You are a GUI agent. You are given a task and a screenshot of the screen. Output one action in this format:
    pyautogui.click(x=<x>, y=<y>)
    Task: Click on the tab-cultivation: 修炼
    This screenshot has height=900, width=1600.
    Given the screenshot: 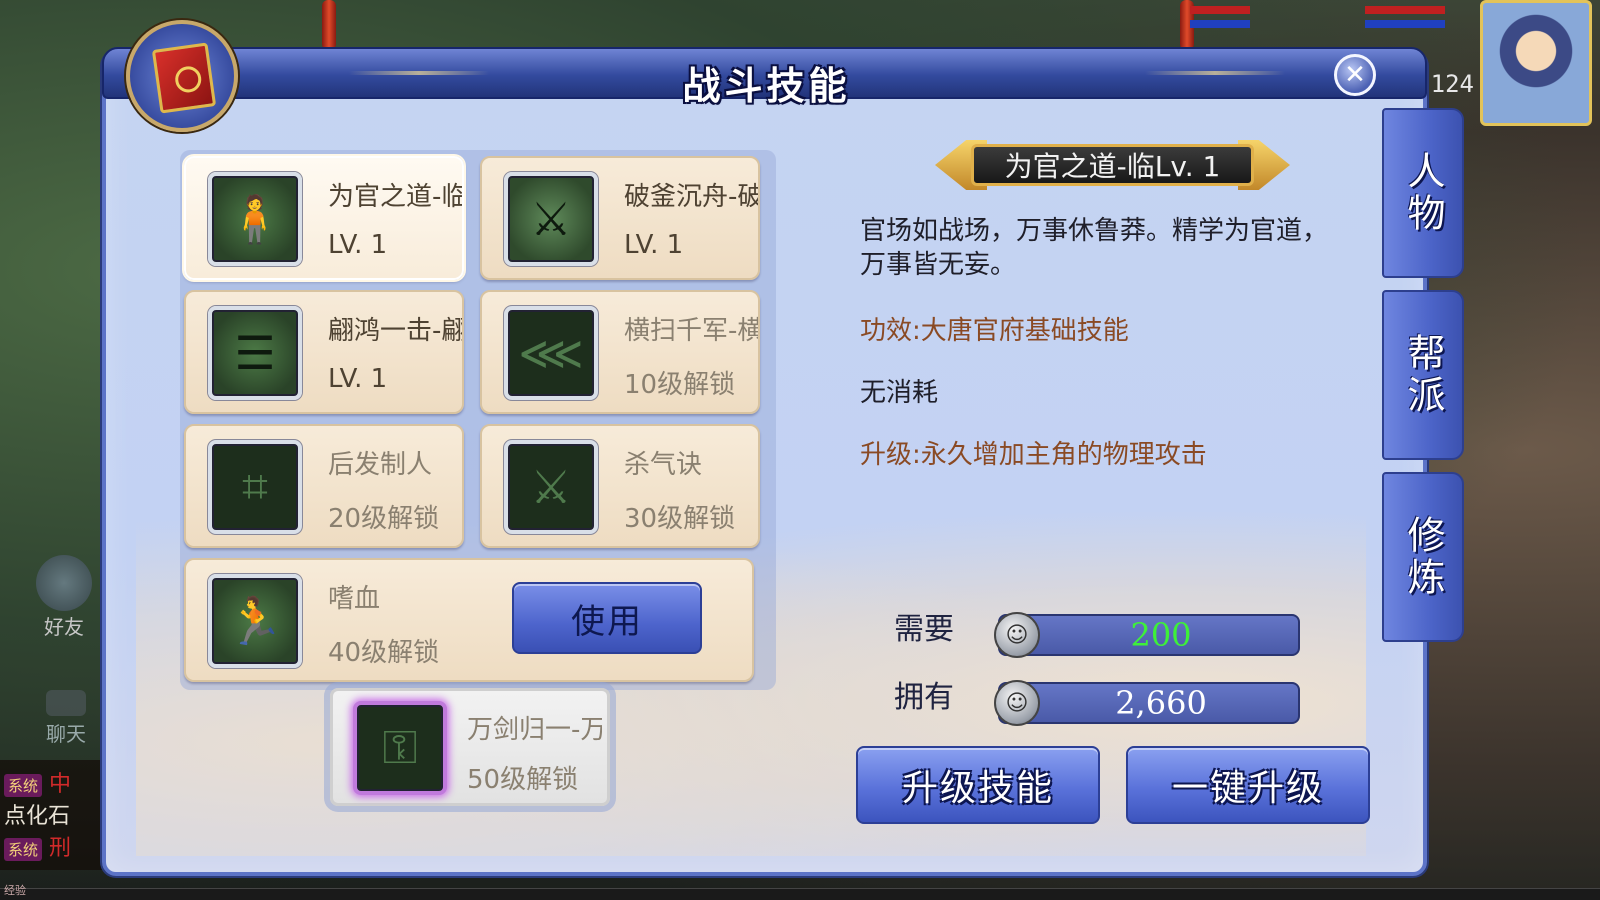 What is the action you would take?
    pyautogui.click(x=1423, y=557)
    